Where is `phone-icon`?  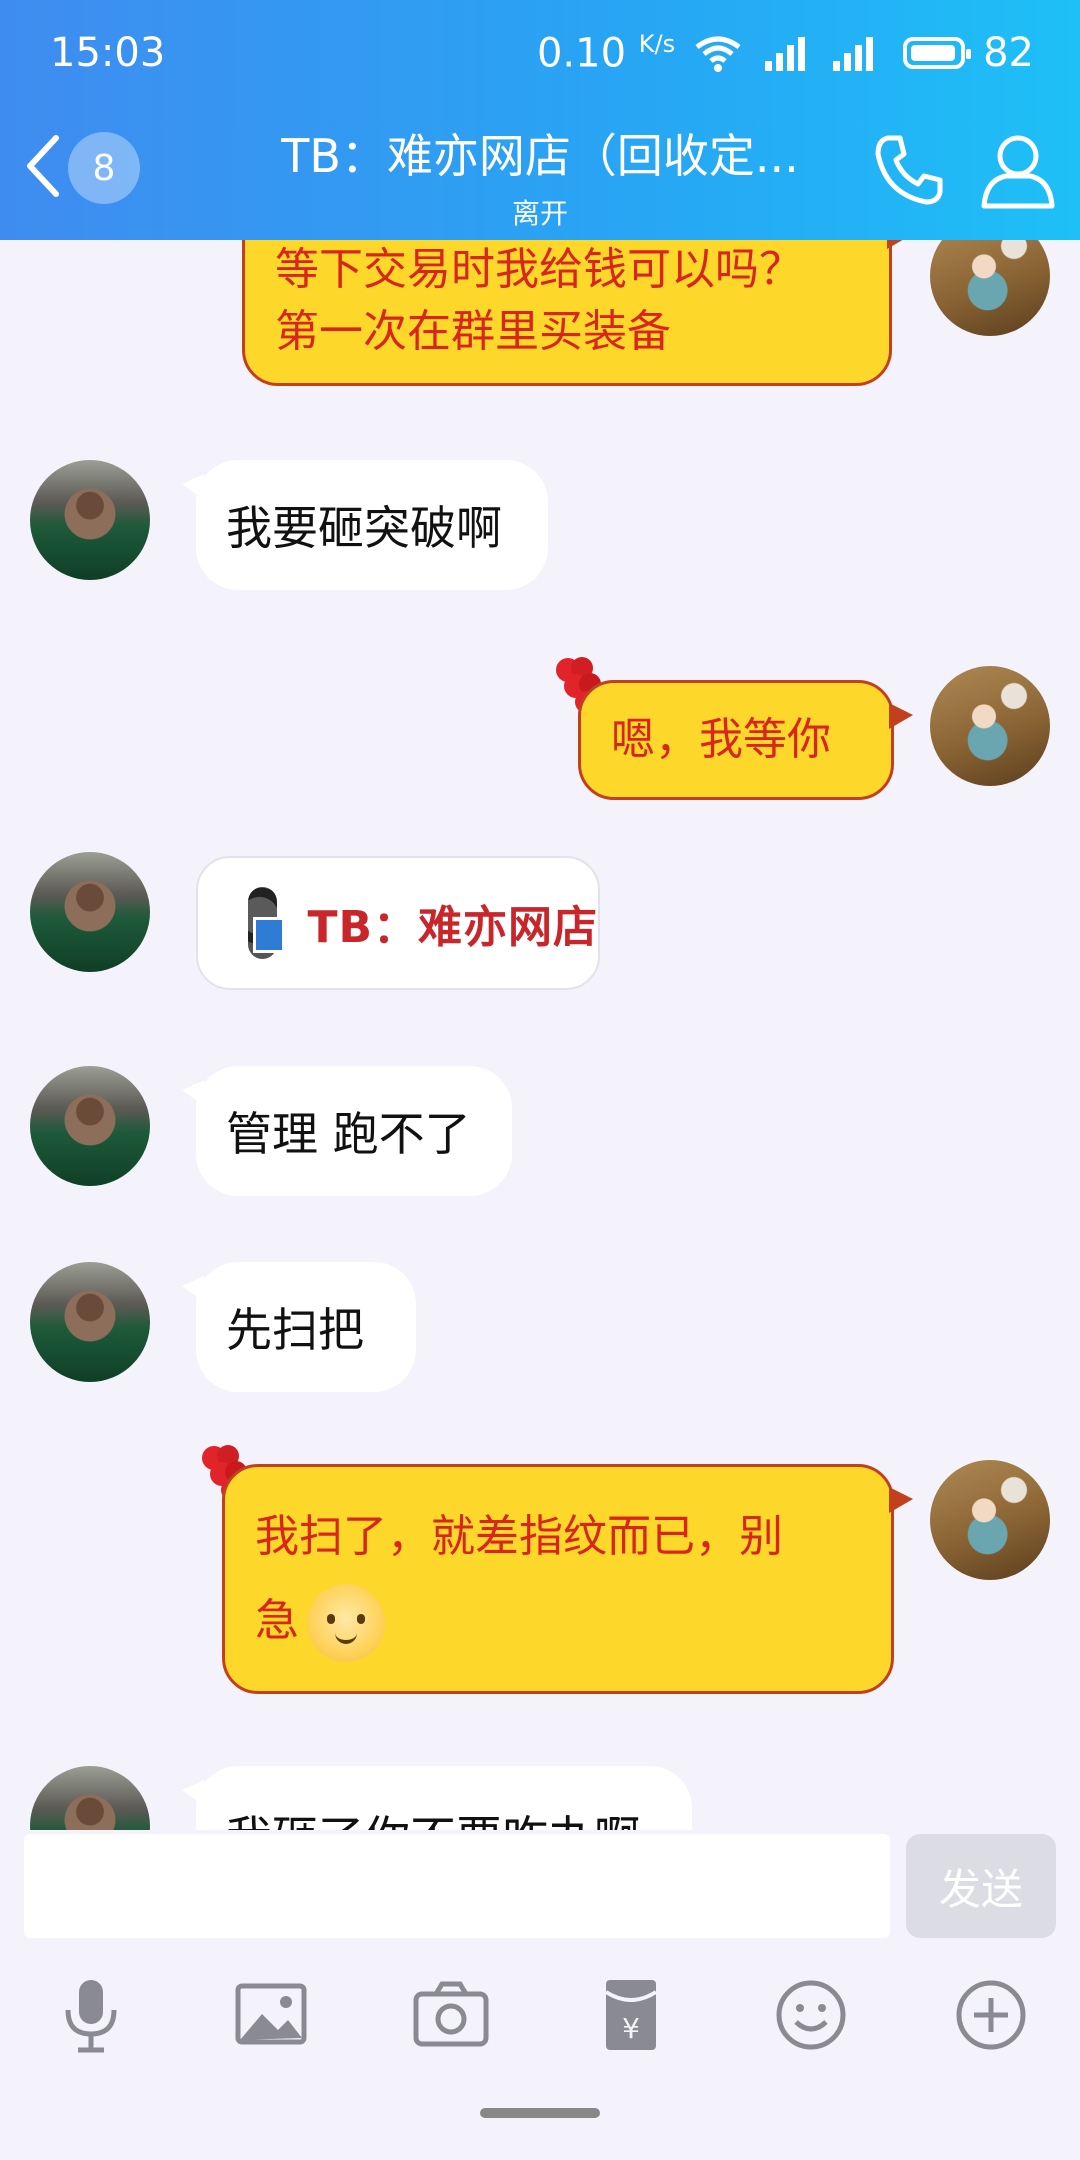 phone-icon is located at coordinates (909, 170).